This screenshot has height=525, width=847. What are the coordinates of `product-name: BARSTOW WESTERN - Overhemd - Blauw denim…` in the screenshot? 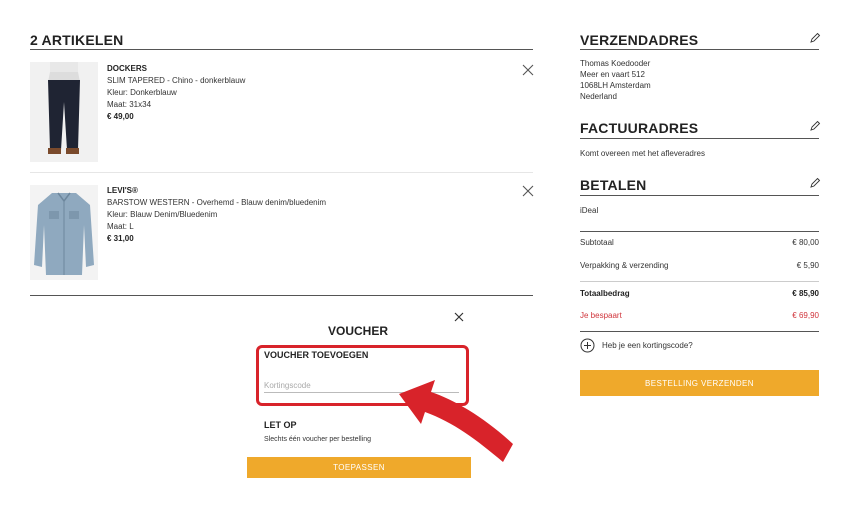 It's located at (216, 203).